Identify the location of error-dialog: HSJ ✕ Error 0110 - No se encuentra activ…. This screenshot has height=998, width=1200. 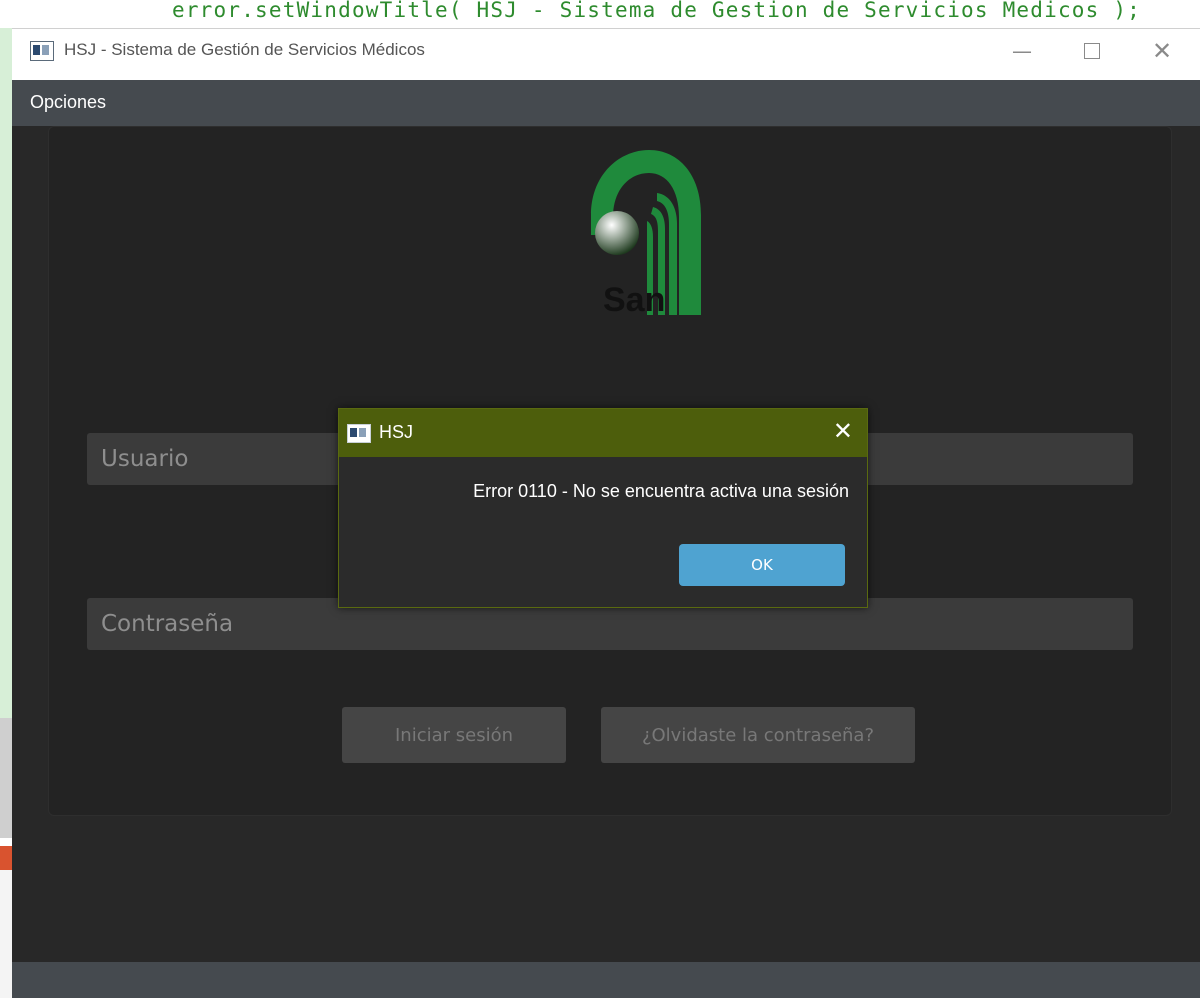
(603, 508).